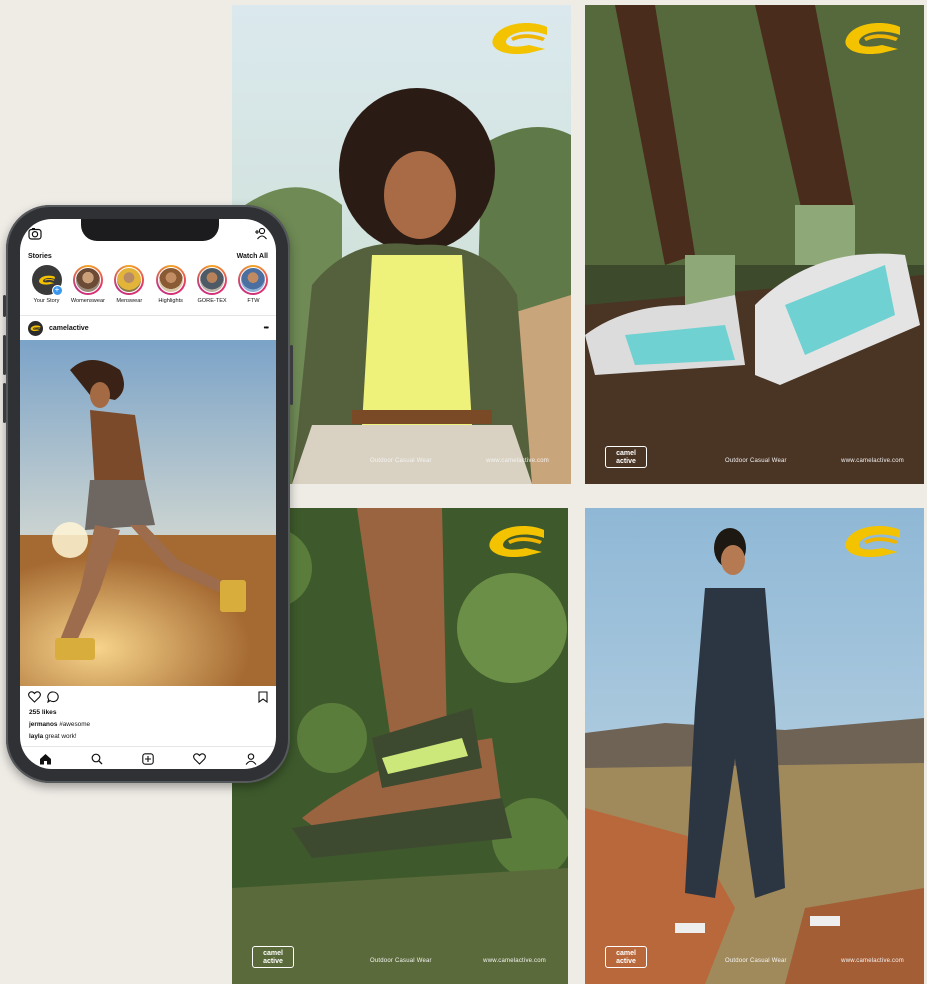 The height and width of the screenshot is (984, 927). Describe the element at coordinates (35, 233) in the screenshot. I see `camera-icon` at that location.